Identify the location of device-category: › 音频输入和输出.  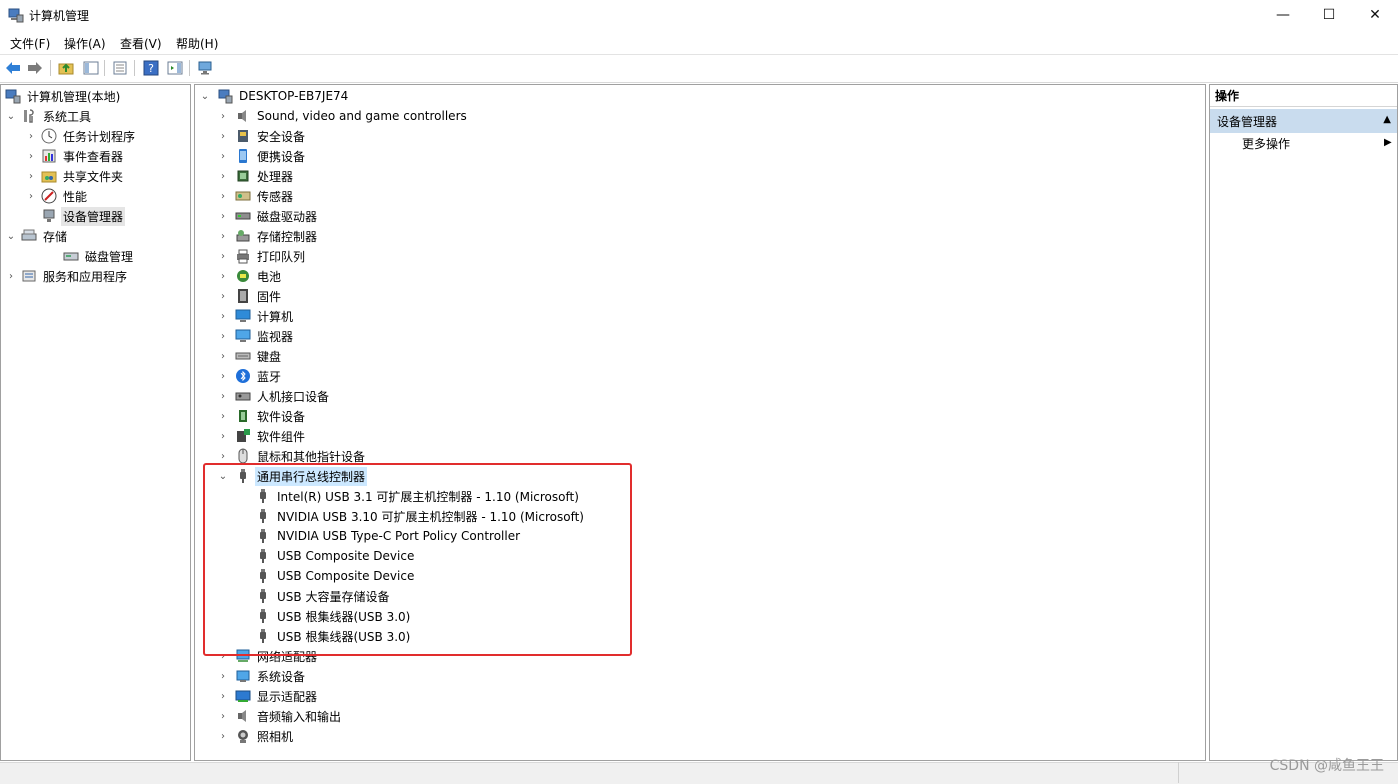
(280, 716).